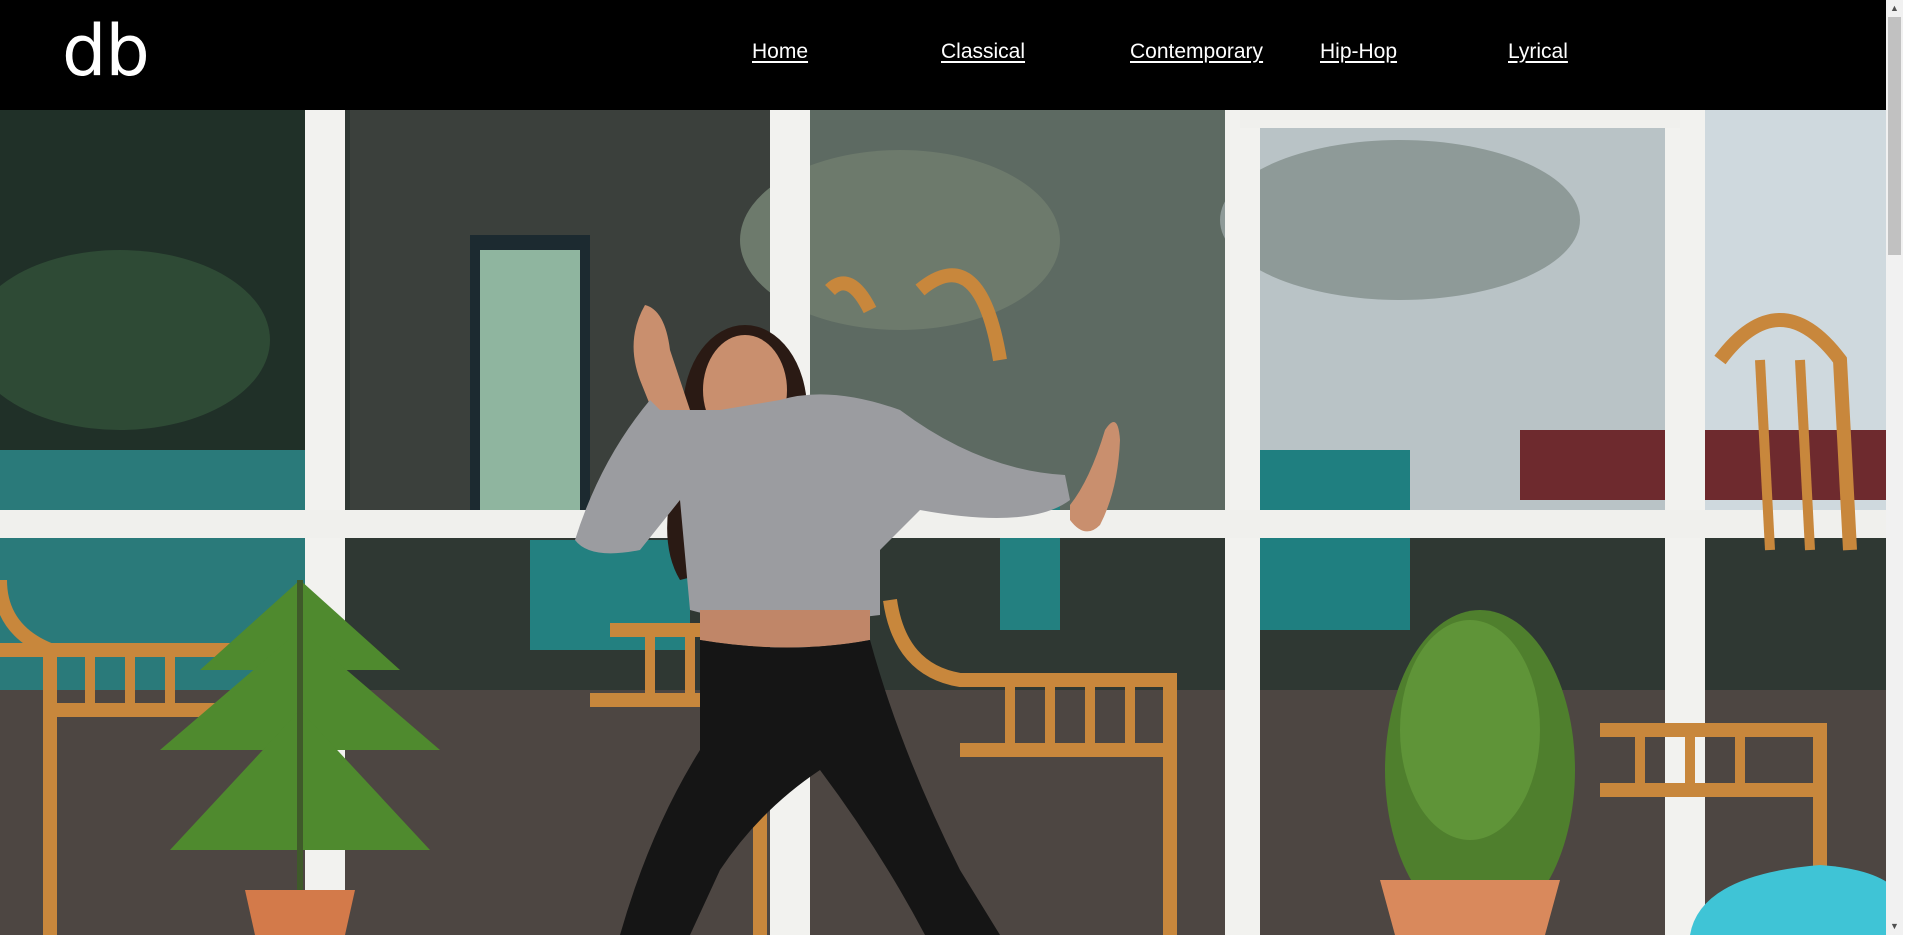  What do you see at coordinates (1894, 8) in the screenshot?
I see `scroll-up-icon: ▲` at bounding box center [1894, 8].